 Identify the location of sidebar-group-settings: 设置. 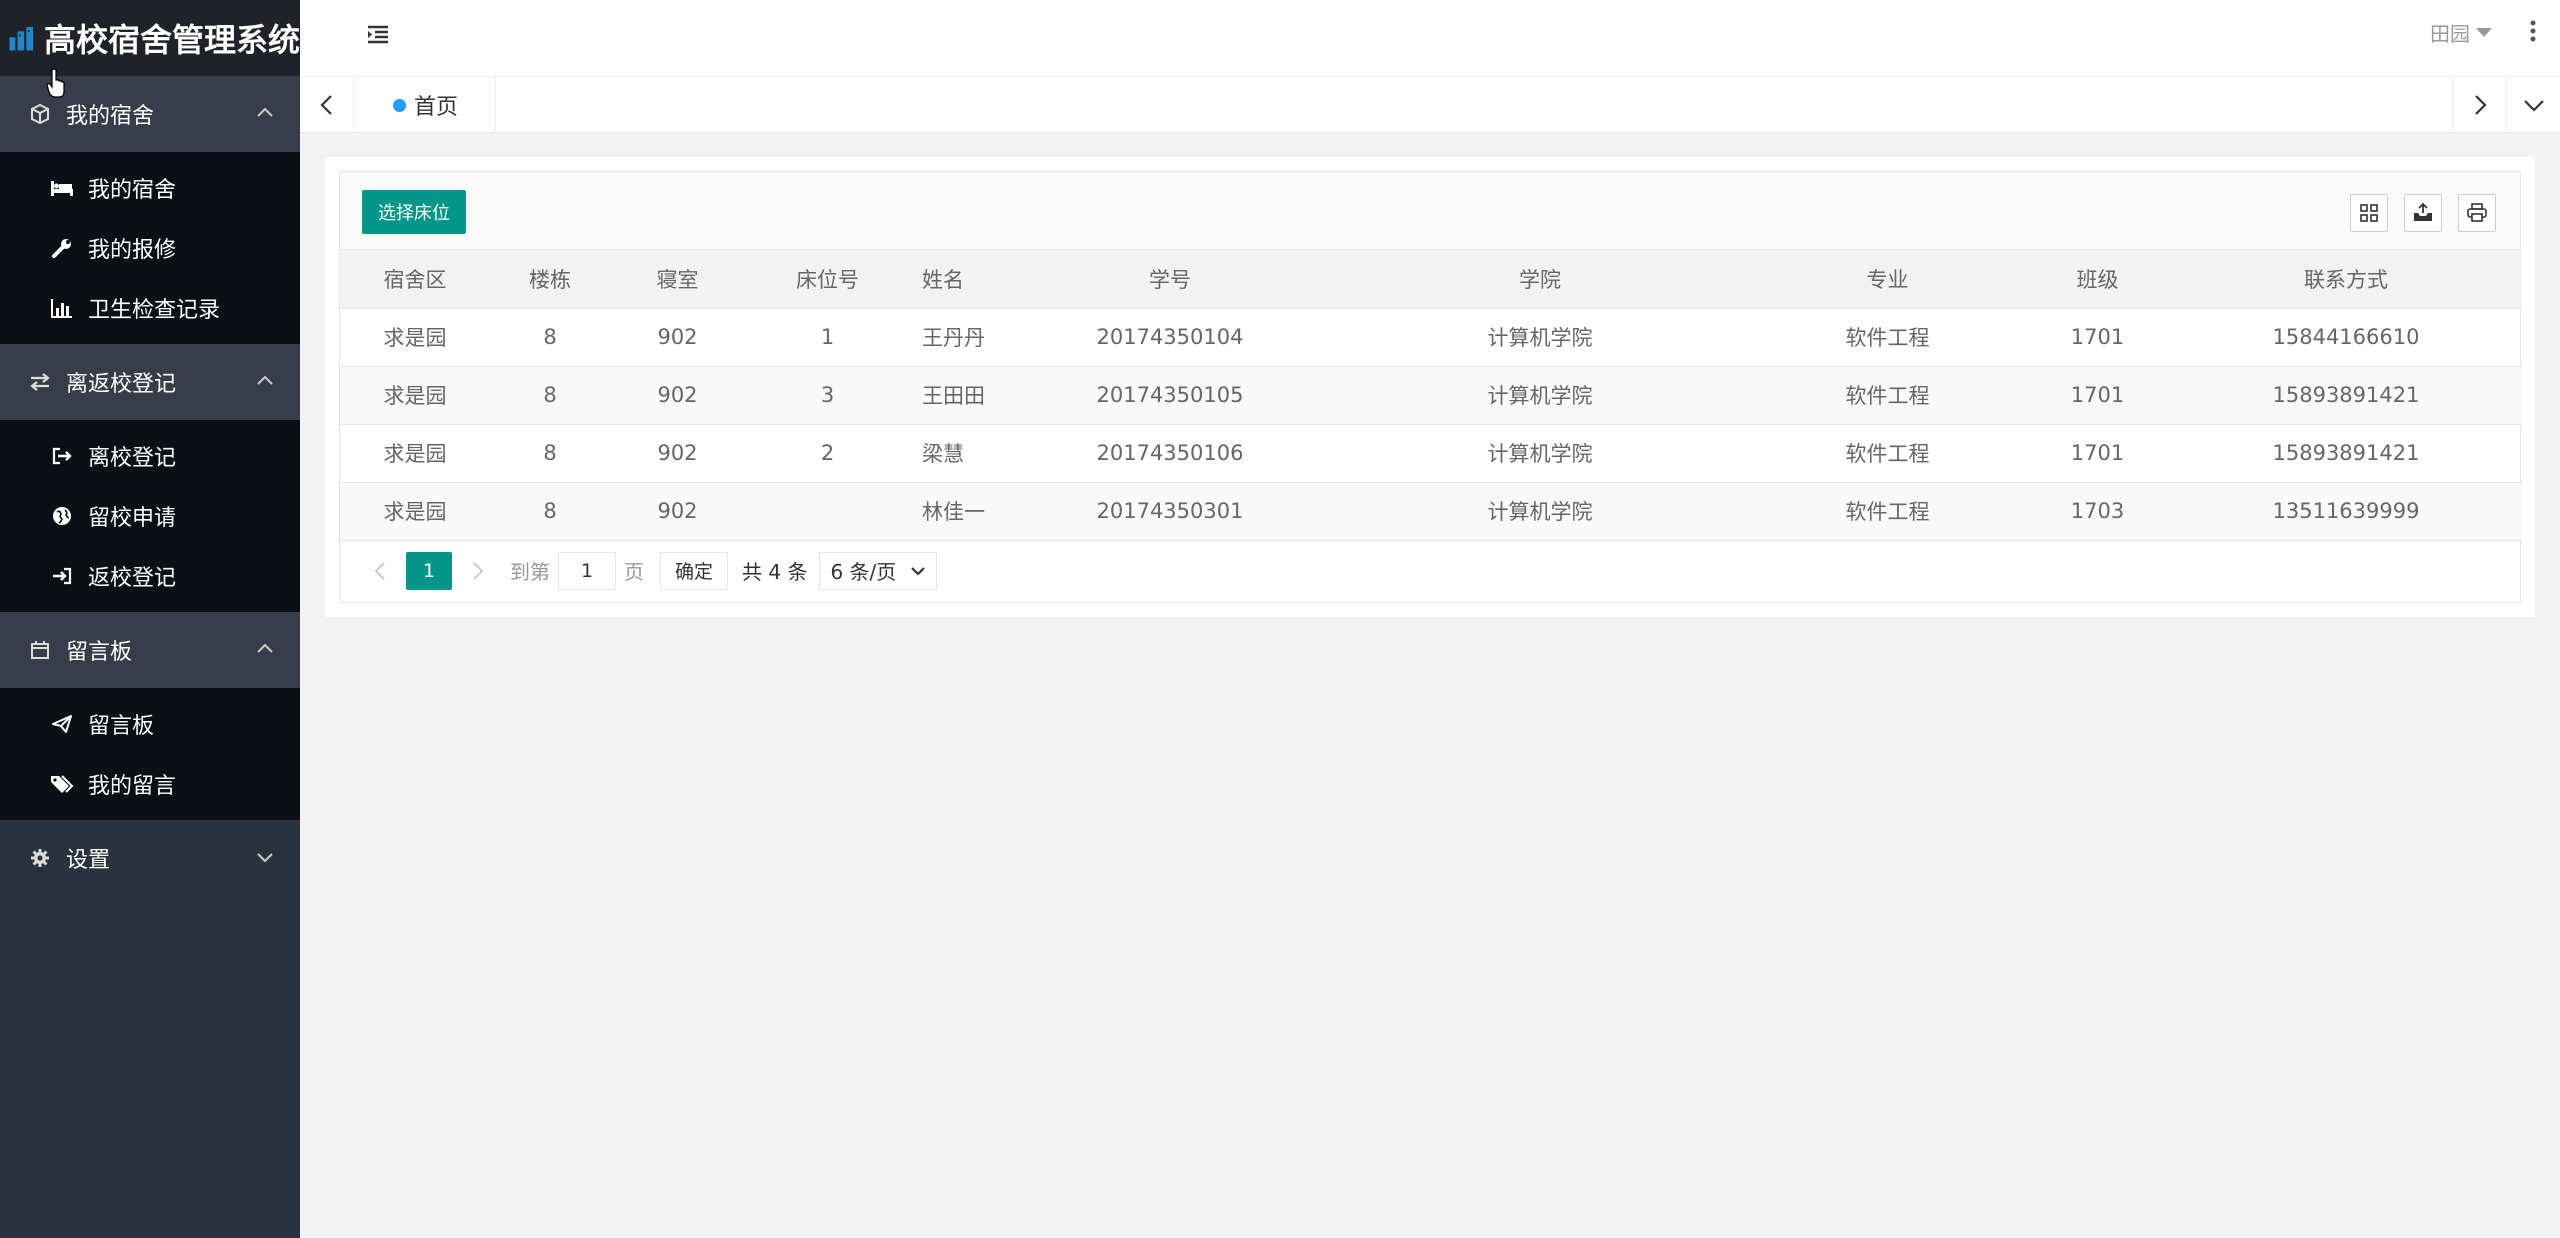
(150, 858).